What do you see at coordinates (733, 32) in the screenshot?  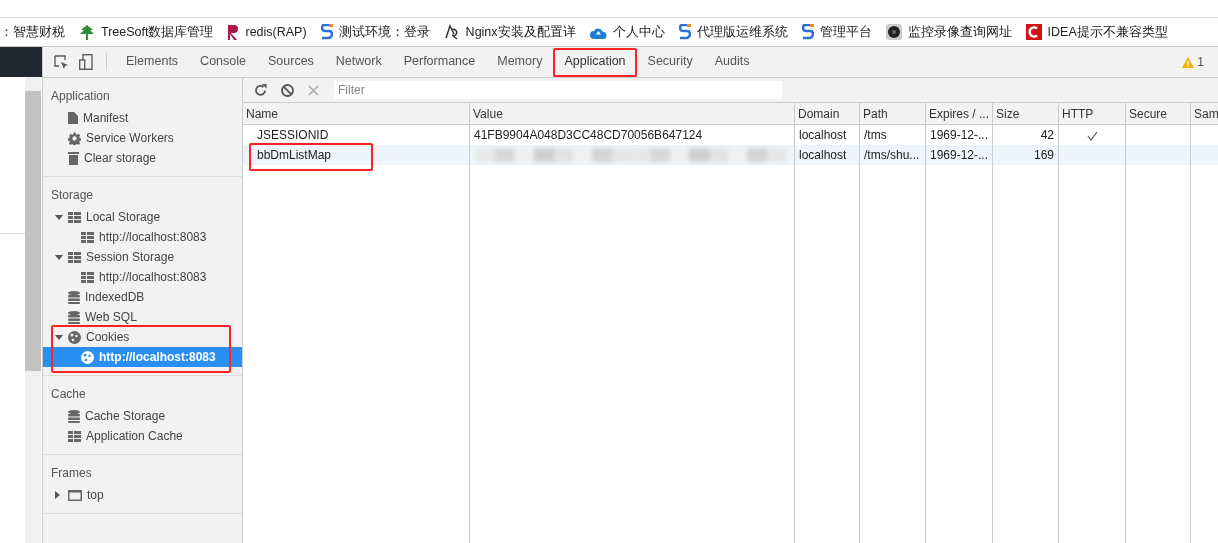 I see `bookmark: 代理版运维系统` at bounding box center [733, 32].